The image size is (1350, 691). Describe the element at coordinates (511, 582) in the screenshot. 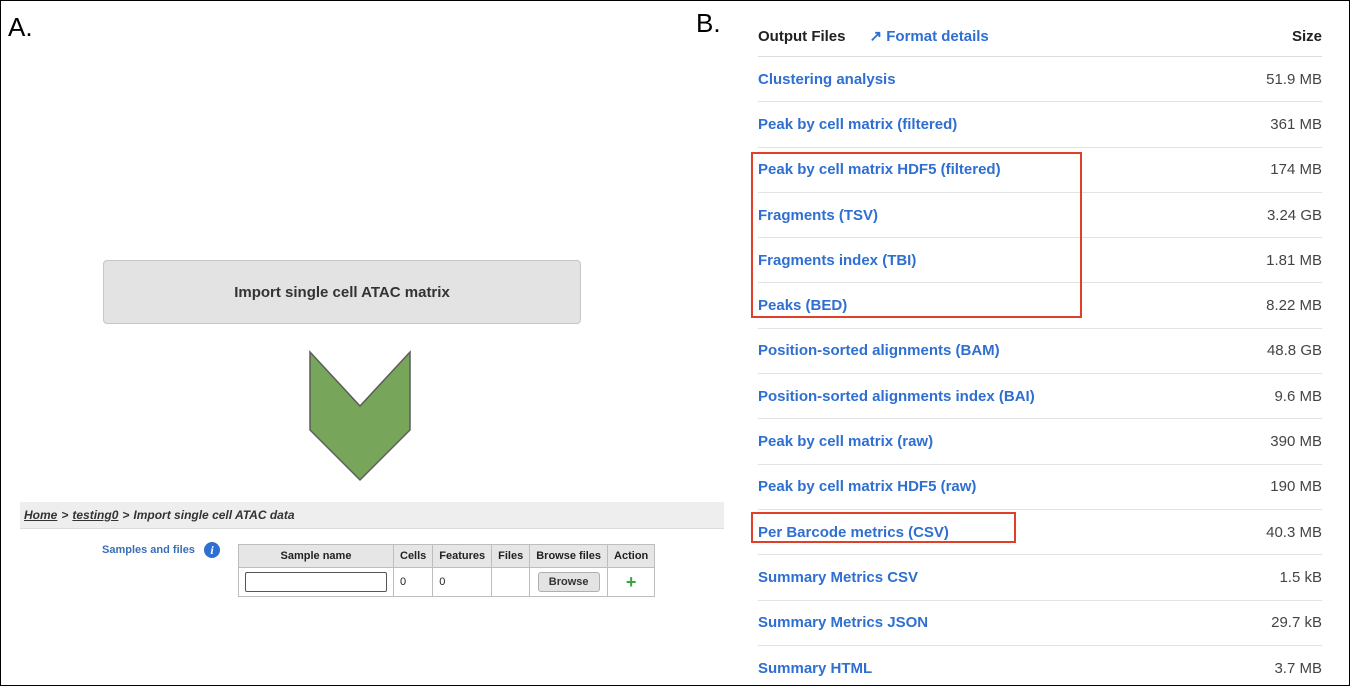

I see `cell-files` at that location.